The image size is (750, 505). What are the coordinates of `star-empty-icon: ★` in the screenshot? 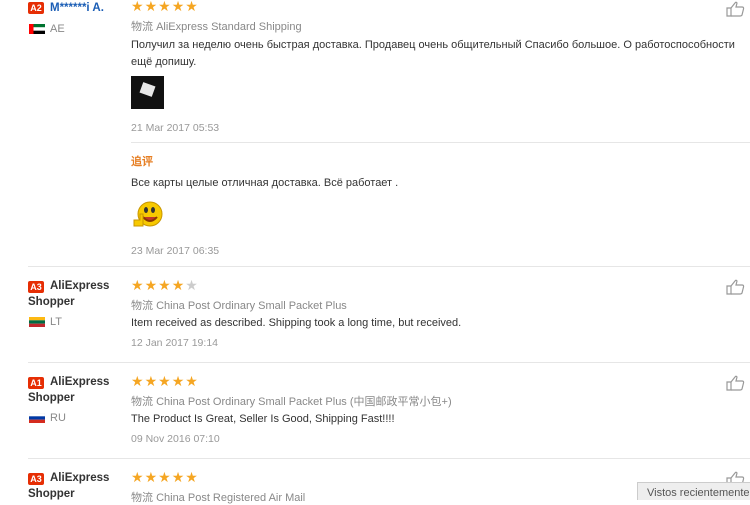 It's located at (191, 285).